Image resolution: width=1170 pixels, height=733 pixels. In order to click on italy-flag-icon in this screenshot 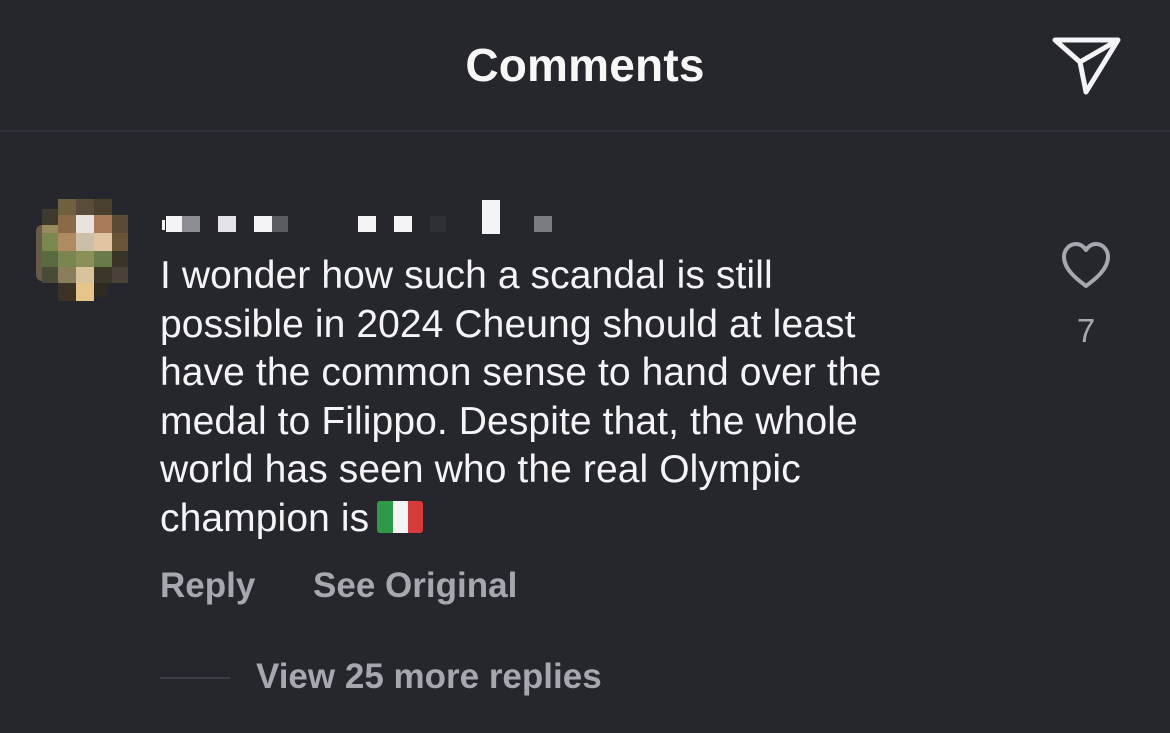, I will do `click(400, 516)`.